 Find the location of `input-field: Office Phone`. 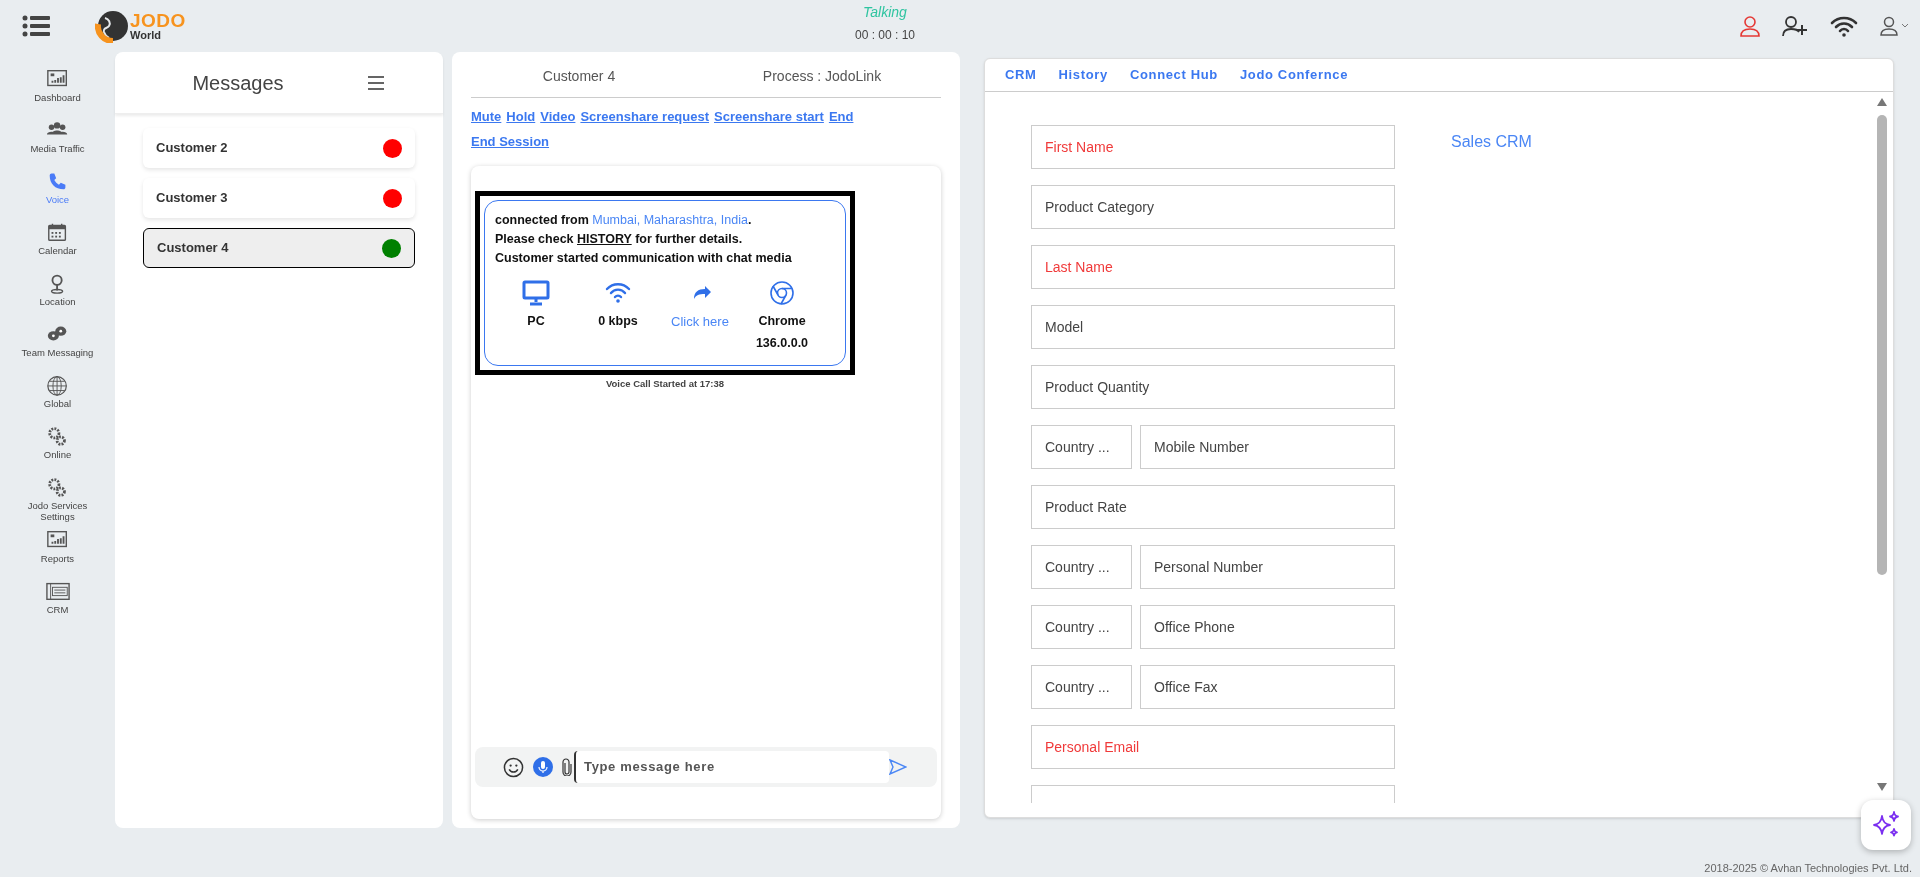

input-field: Office Phone is located at coordinates (1267, 627).